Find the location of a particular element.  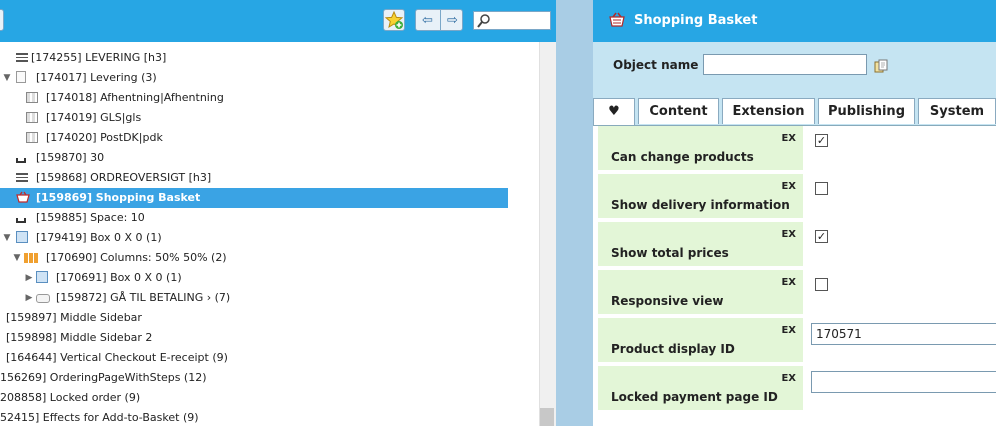

property-label: Responsive view is located at coordinates (667, 301).